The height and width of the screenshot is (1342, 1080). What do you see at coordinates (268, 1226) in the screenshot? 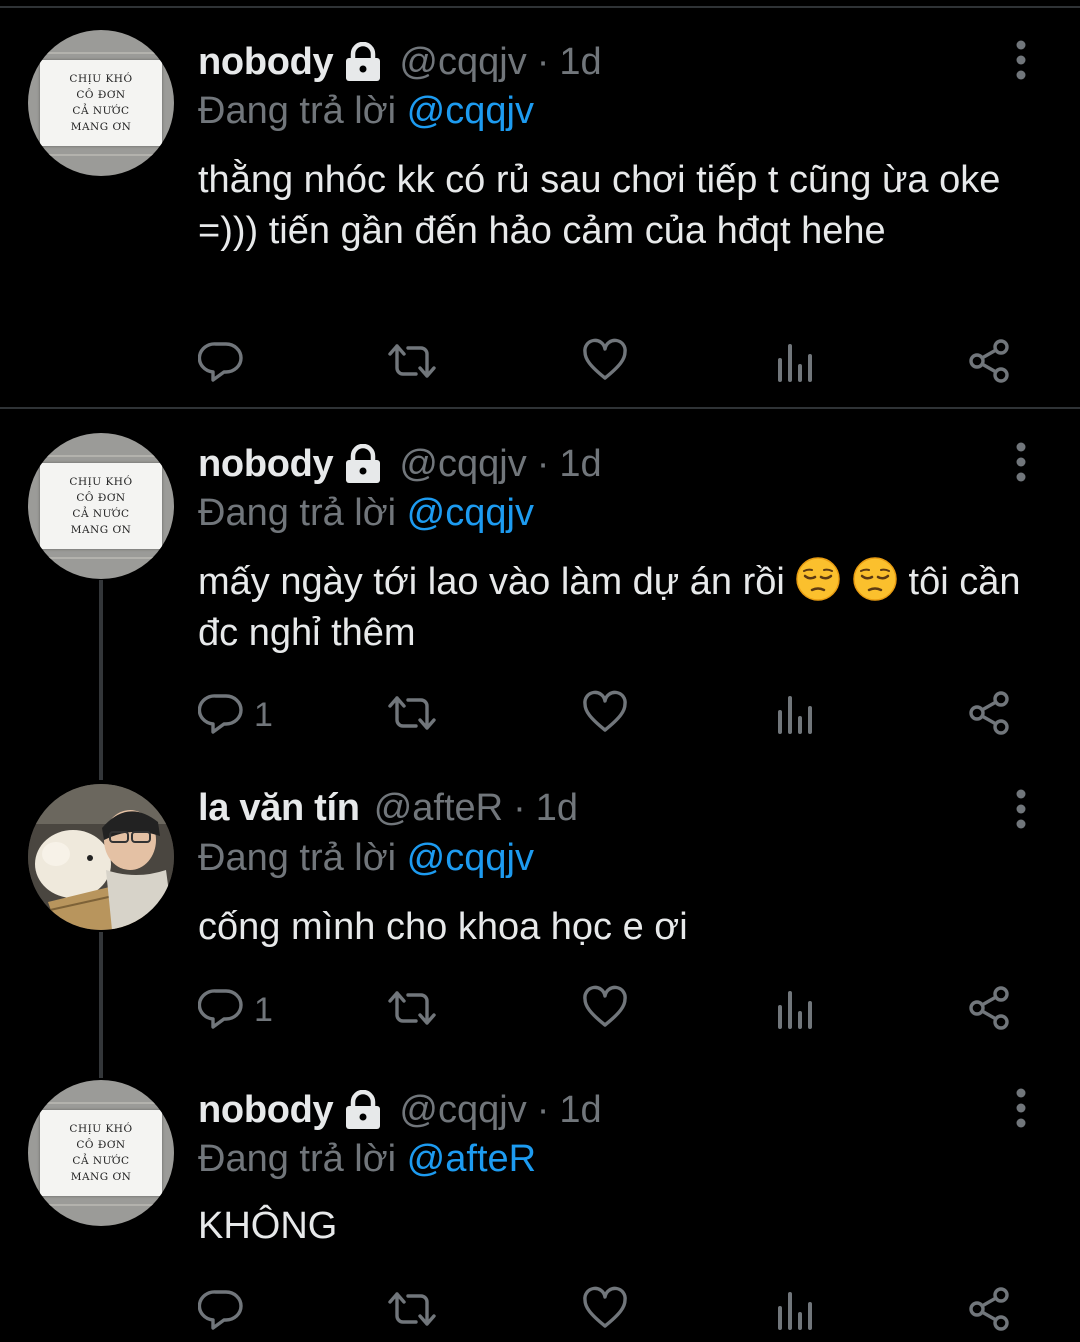
I see `tweet-text: KHÔNG` at bounding box center [268, 1226].